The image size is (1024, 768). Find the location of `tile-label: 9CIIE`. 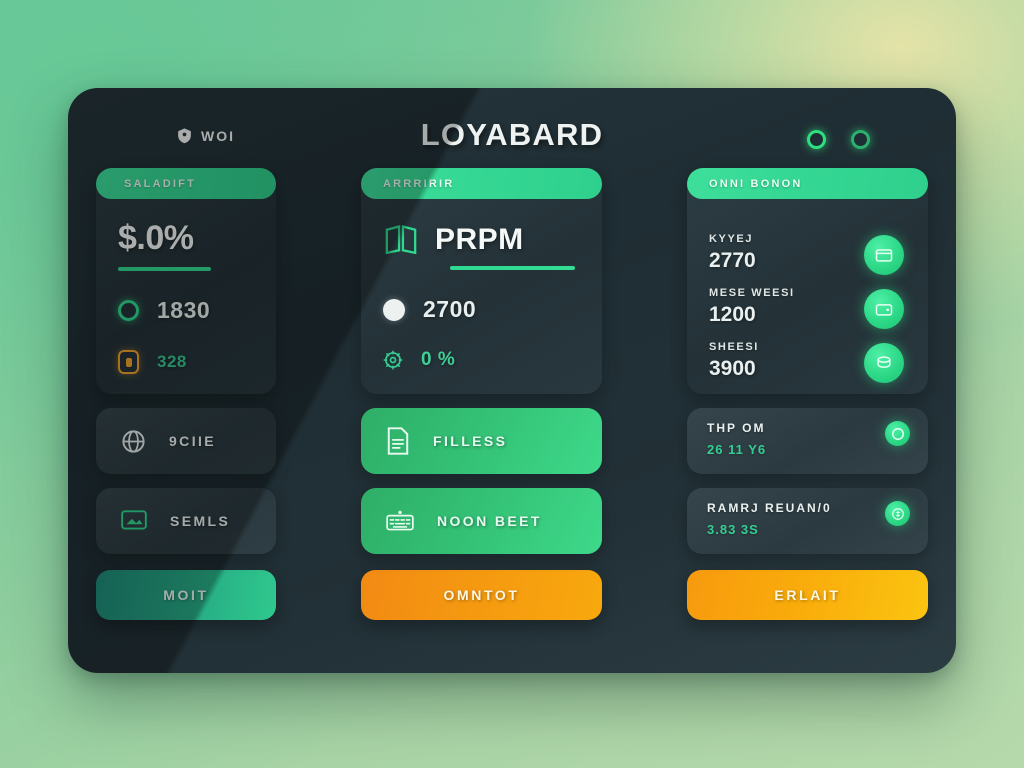

tile-label: 9CIIE is located at coordinates (193, 441).